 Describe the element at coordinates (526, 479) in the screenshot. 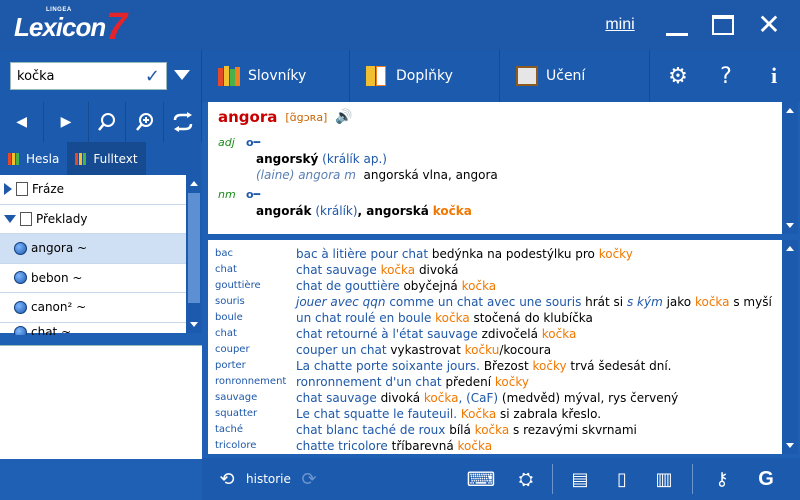

I see `binoculars-button: ⛭` at that location.